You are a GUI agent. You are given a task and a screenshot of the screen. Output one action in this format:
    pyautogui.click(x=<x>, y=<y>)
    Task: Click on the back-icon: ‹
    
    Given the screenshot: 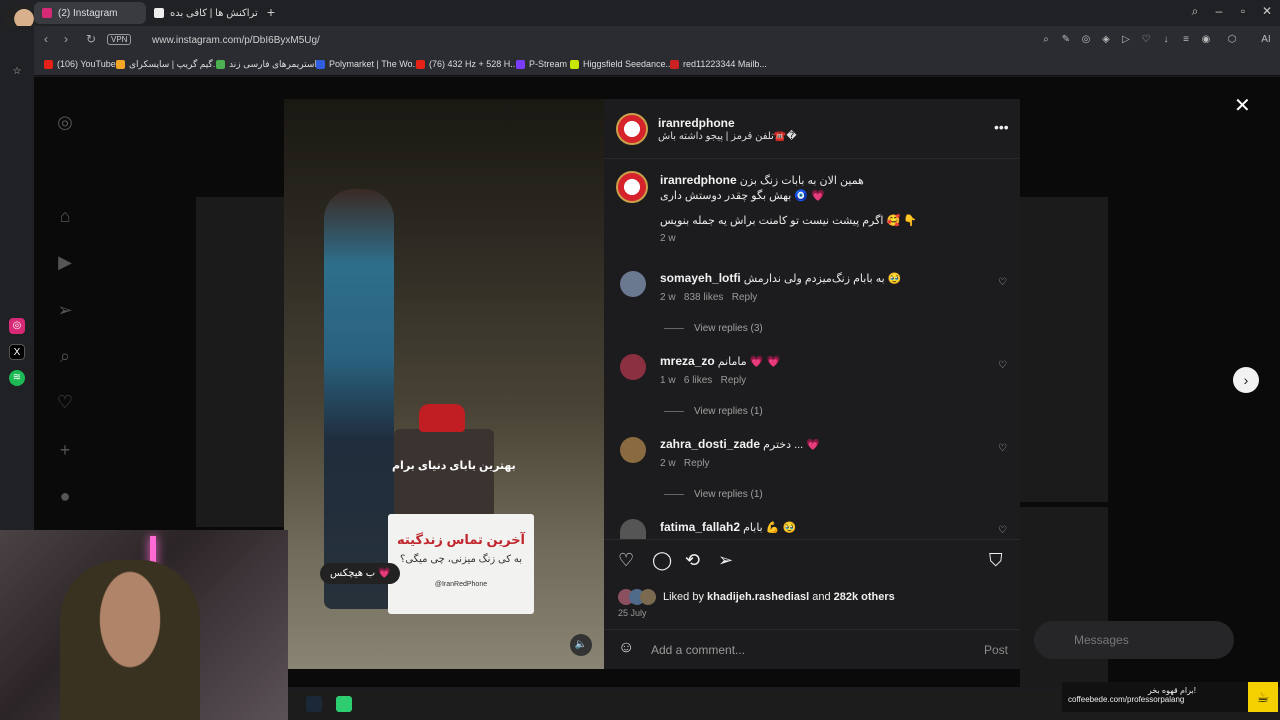 What is the action you would take?
    pyautogui.click(x=46, y=39)
    